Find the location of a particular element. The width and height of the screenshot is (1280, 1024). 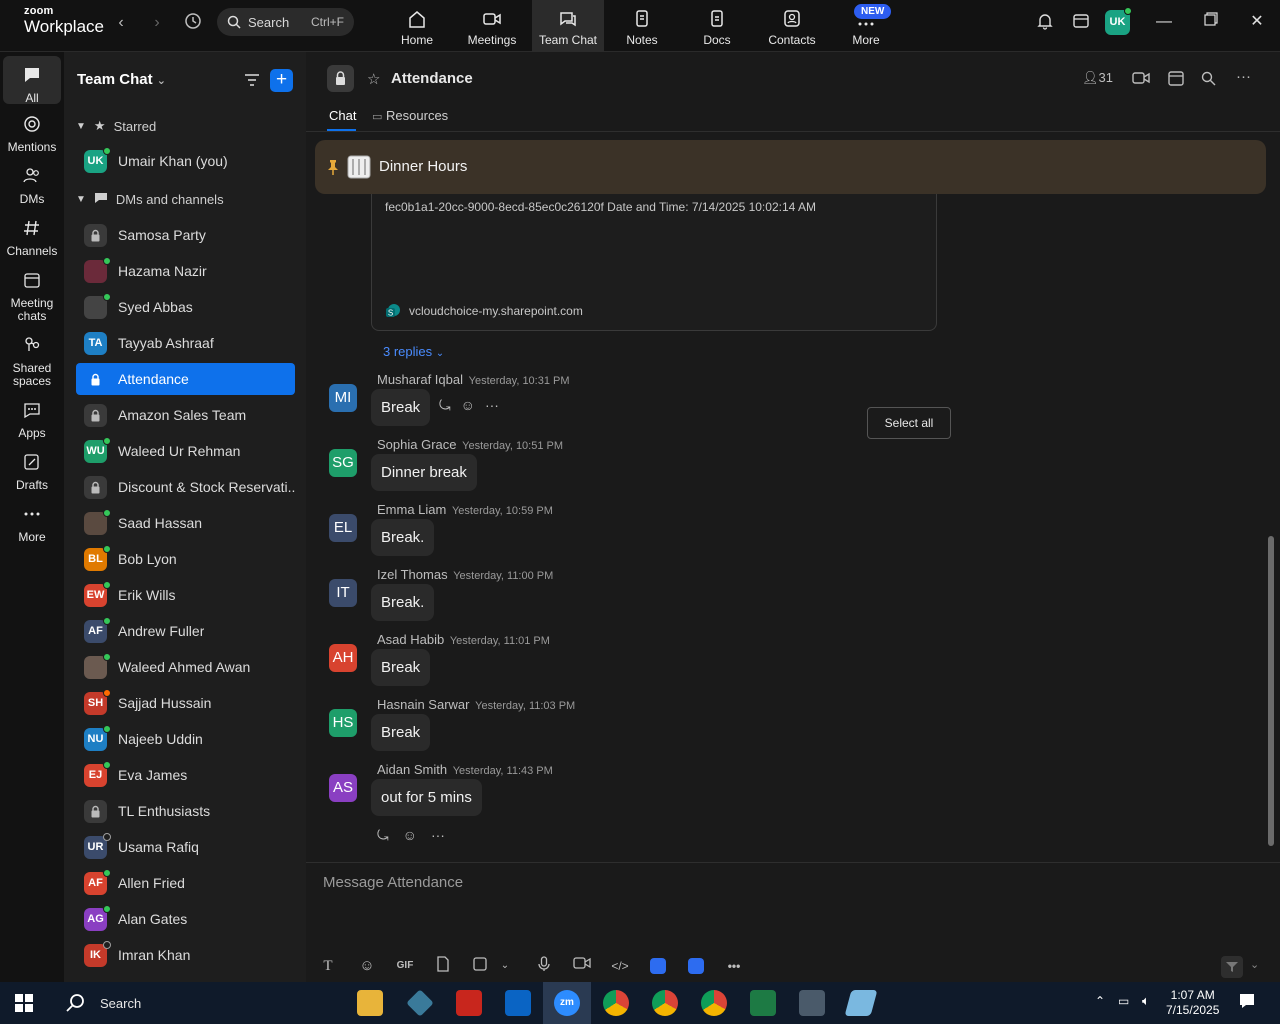

sidebar-item: TL Enthusiasts is located at coordinates (185, 811).